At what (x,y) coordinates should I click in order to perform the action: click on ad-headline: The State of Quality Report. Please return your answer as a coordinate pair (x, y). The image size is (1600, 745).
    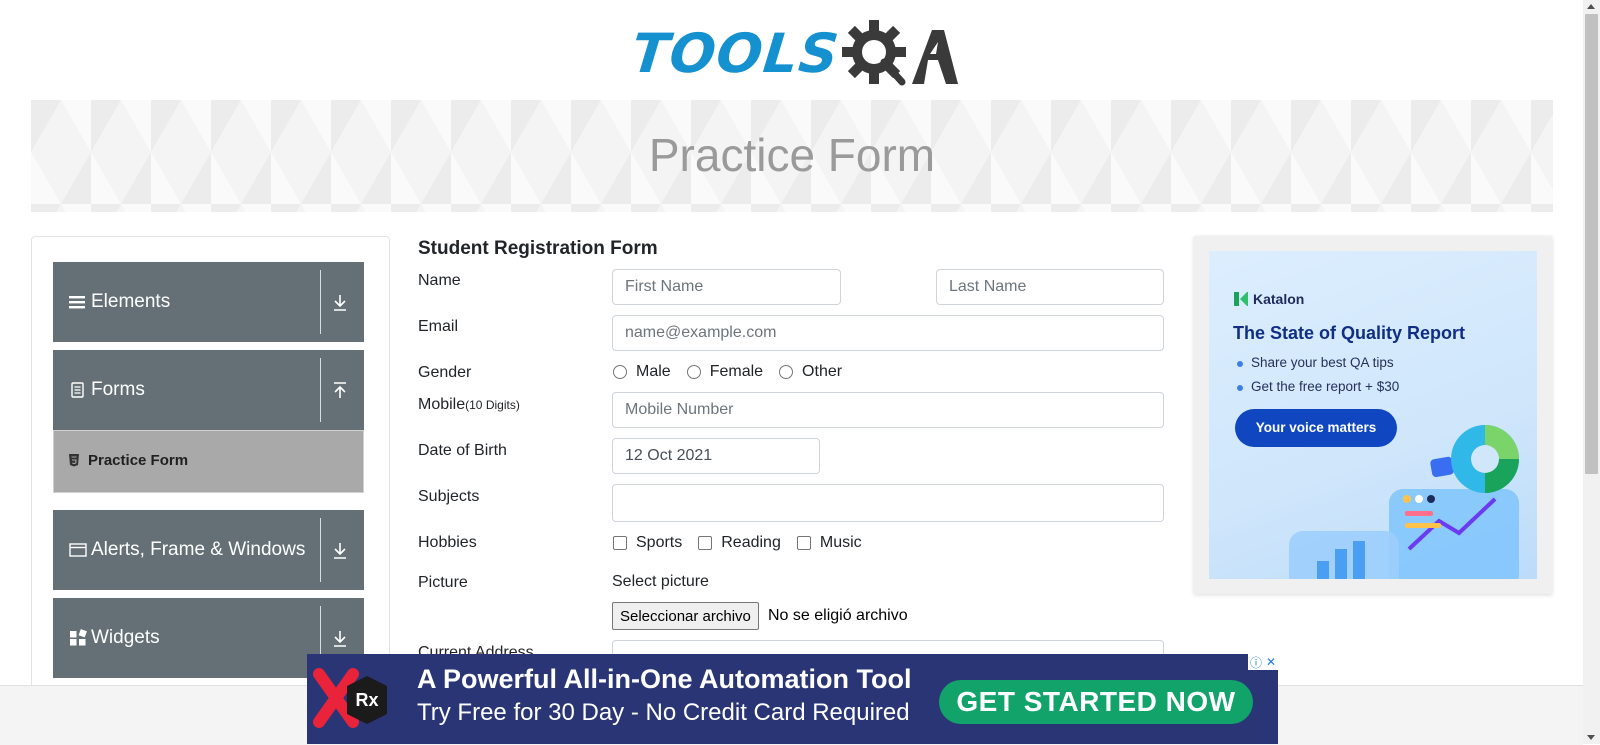
    Looking at the image, I should click on (1349, 333).